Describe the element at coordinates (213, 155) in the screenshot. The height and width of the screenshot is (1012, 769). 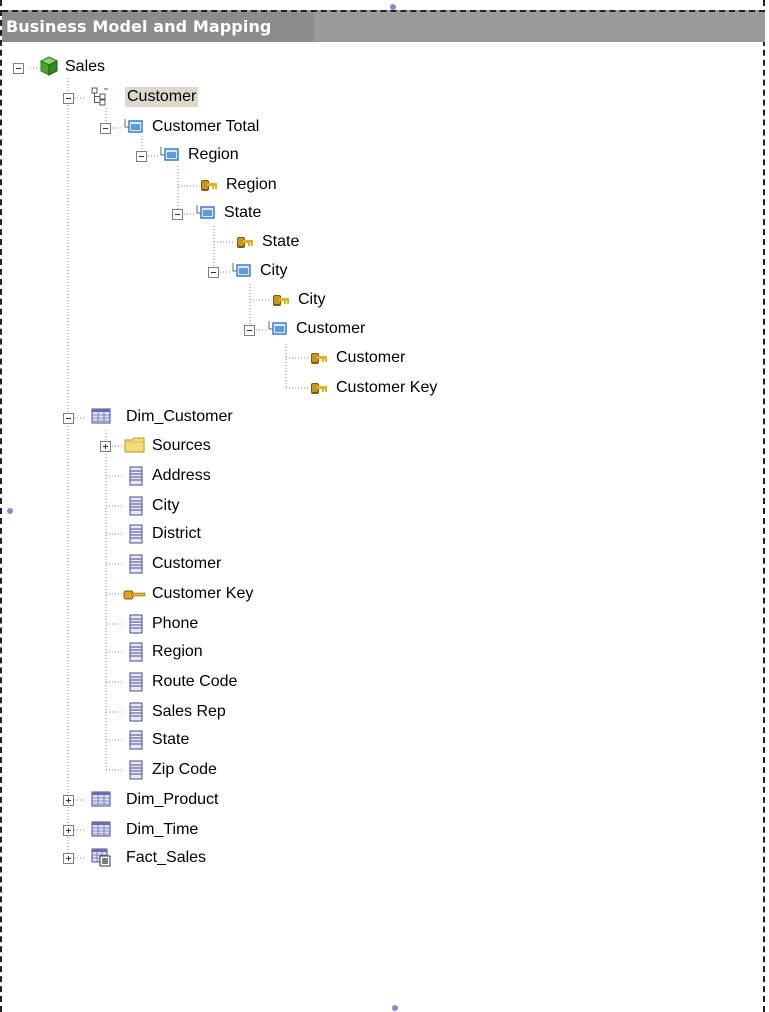
I see `tree-node-region-level: Region` at that location.